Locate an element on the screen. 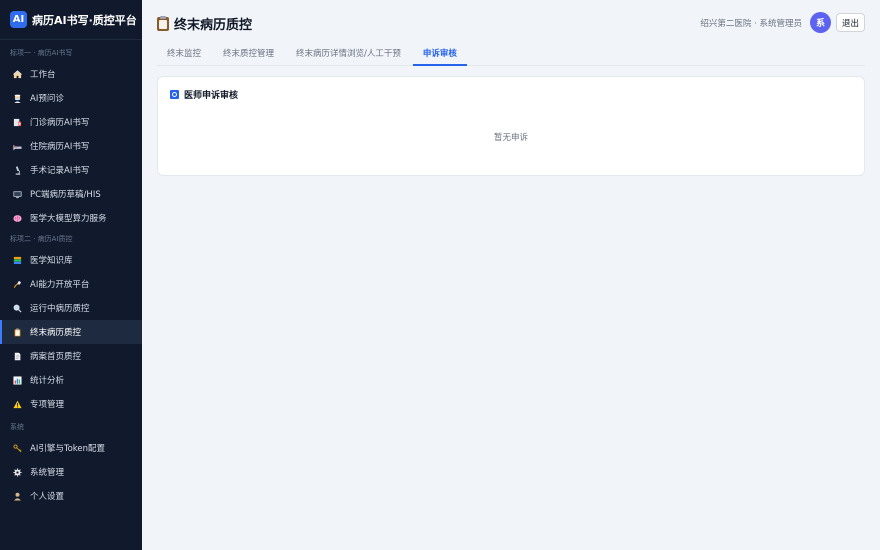  brand-title: 病历AI书写·质控平台 is located at coordinates (84, 20).